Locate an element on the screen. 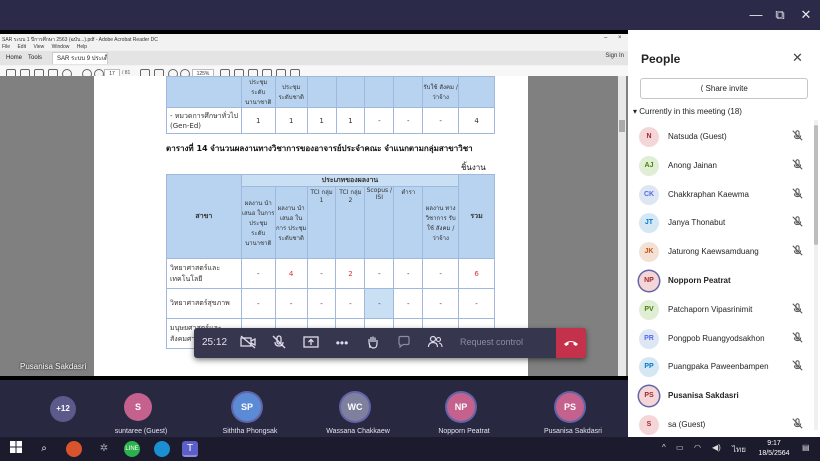 The height and width of the screenshot is (461, 820). network-icon: ▭ is located at coordinates (680, 447).